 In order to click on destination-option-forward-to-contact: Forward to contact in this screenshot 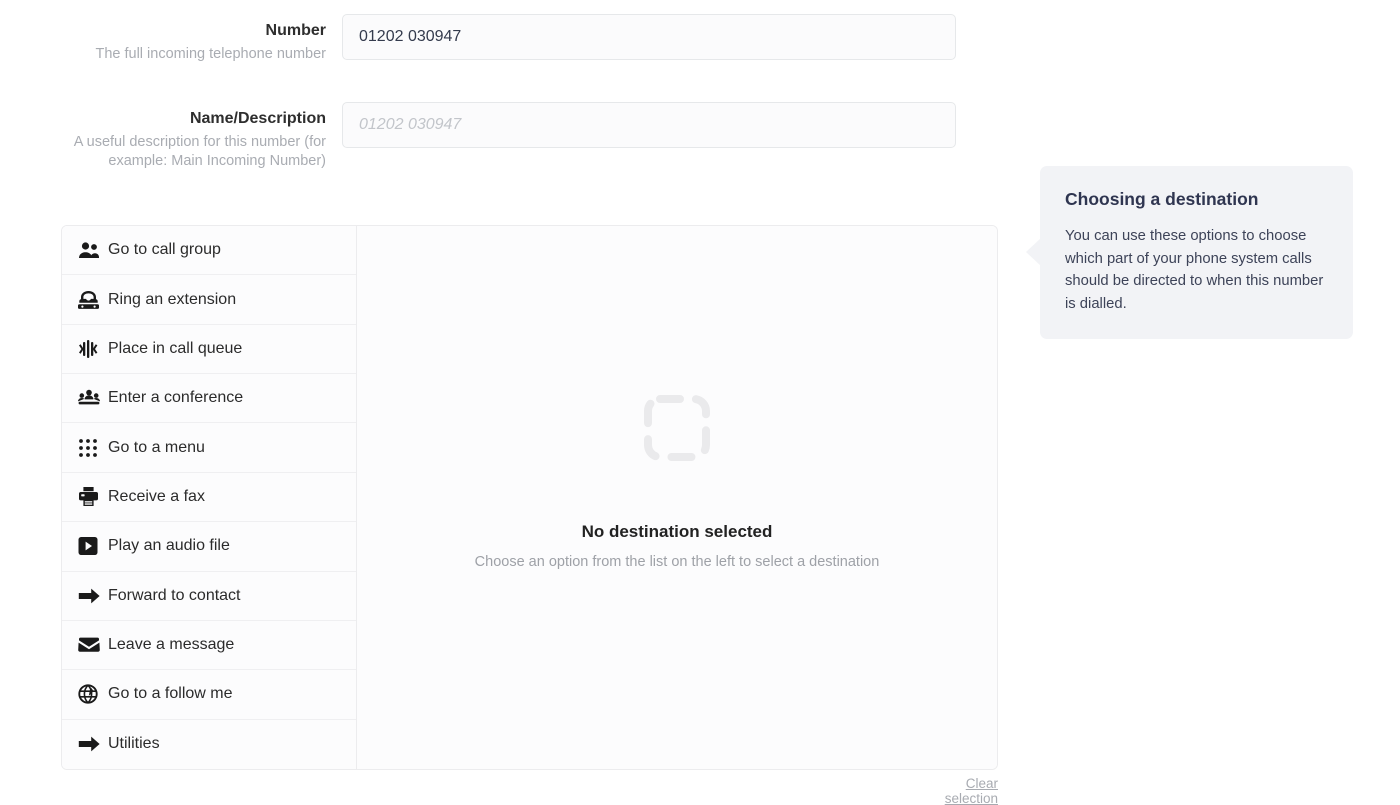, I will do `click(209, 596)`.